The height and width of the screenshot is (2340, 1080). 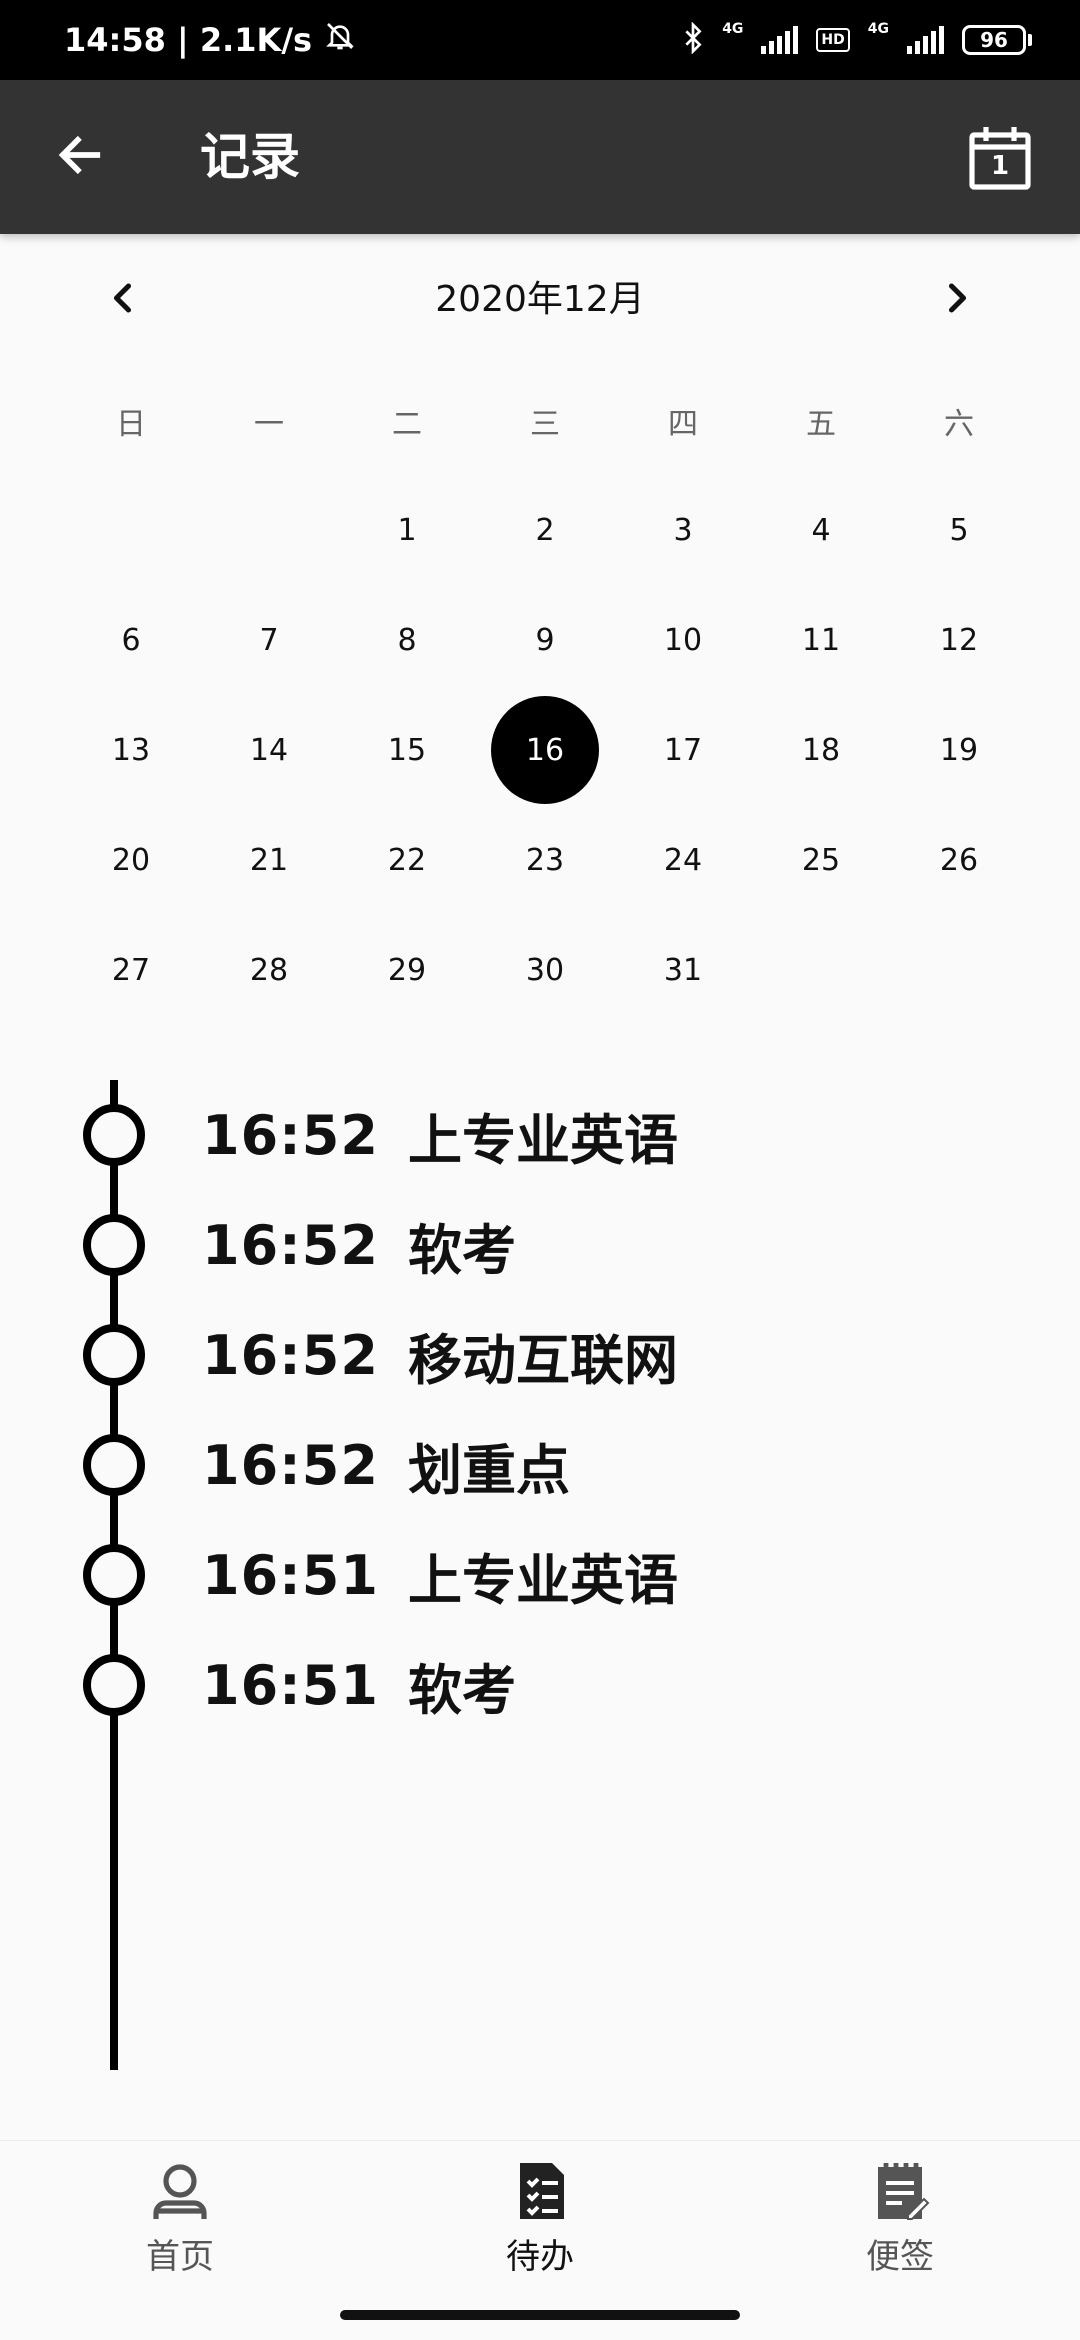 I want to click on calendar-icon: 1, so click(x=1000, y=157).